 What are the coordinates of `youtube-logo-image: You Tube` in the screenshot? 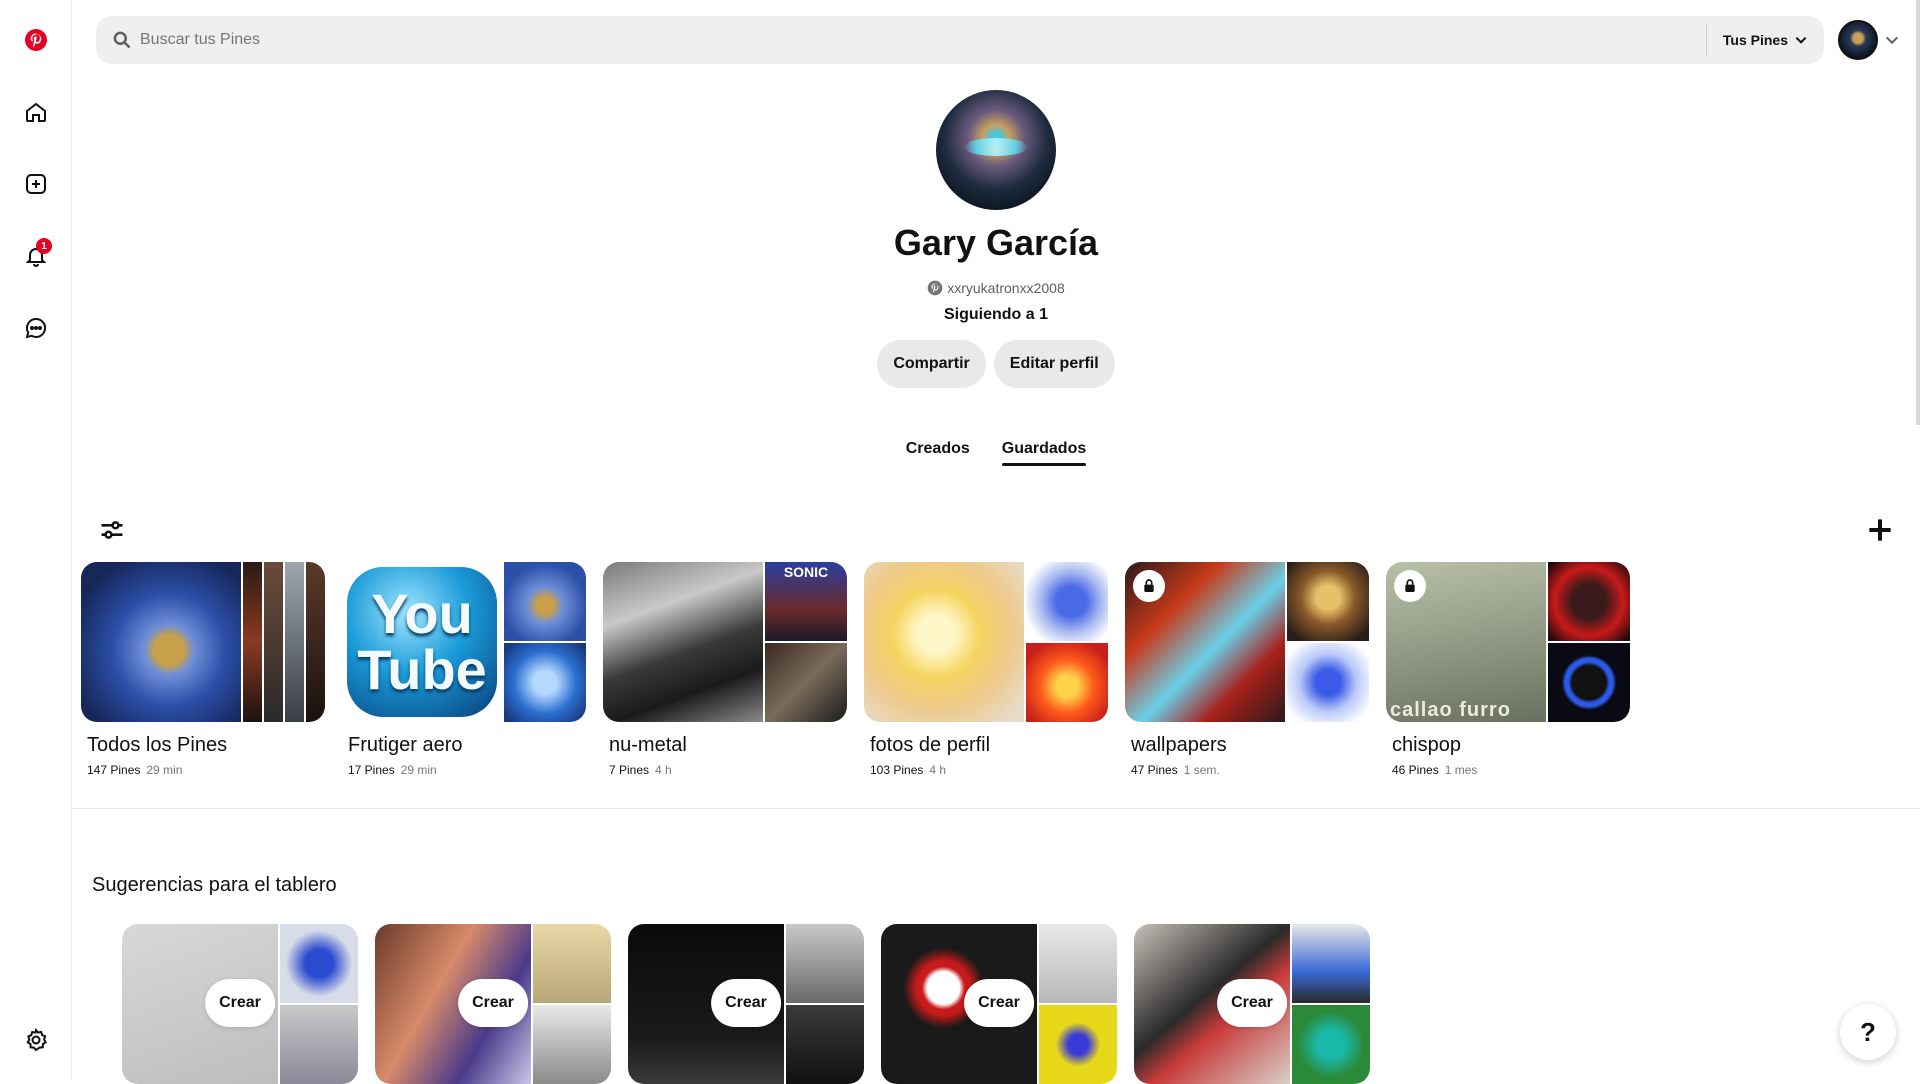 It's located at (422, 642).